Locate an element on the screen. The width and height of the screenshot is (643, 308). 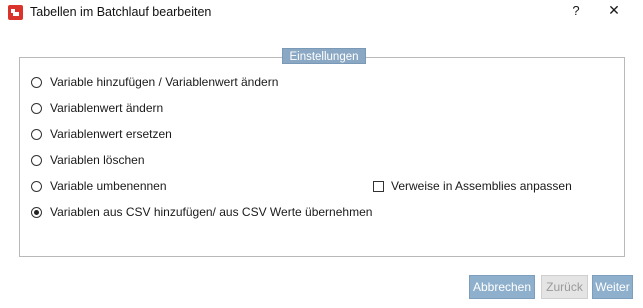
help-button: ? is located at coordinates (576, 12).